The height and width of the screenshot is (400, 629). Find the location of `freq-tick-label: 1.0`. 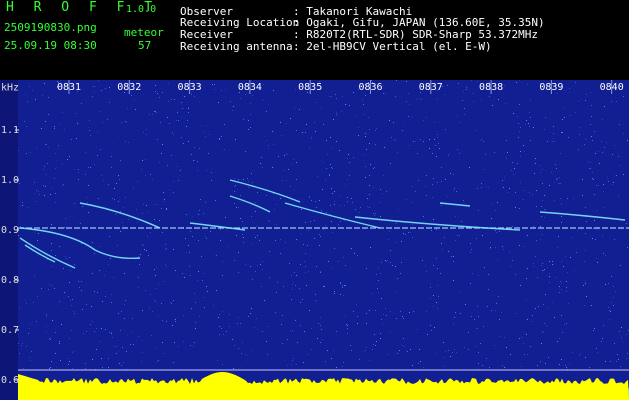

freq-tick-label: 1.0 is located at coordinates (10, 180).